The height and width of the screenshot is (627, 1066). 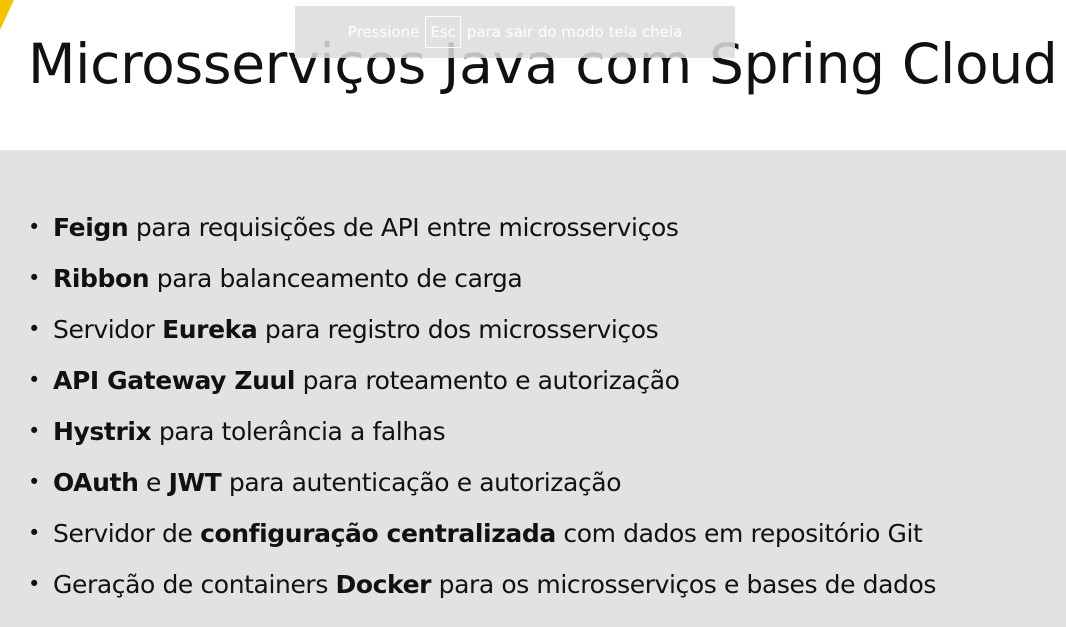 What do you see at coordinates (102, 431) in the screenshot?
I see `bullet-keyword: Hystrix` at bounding box center [102, 431].